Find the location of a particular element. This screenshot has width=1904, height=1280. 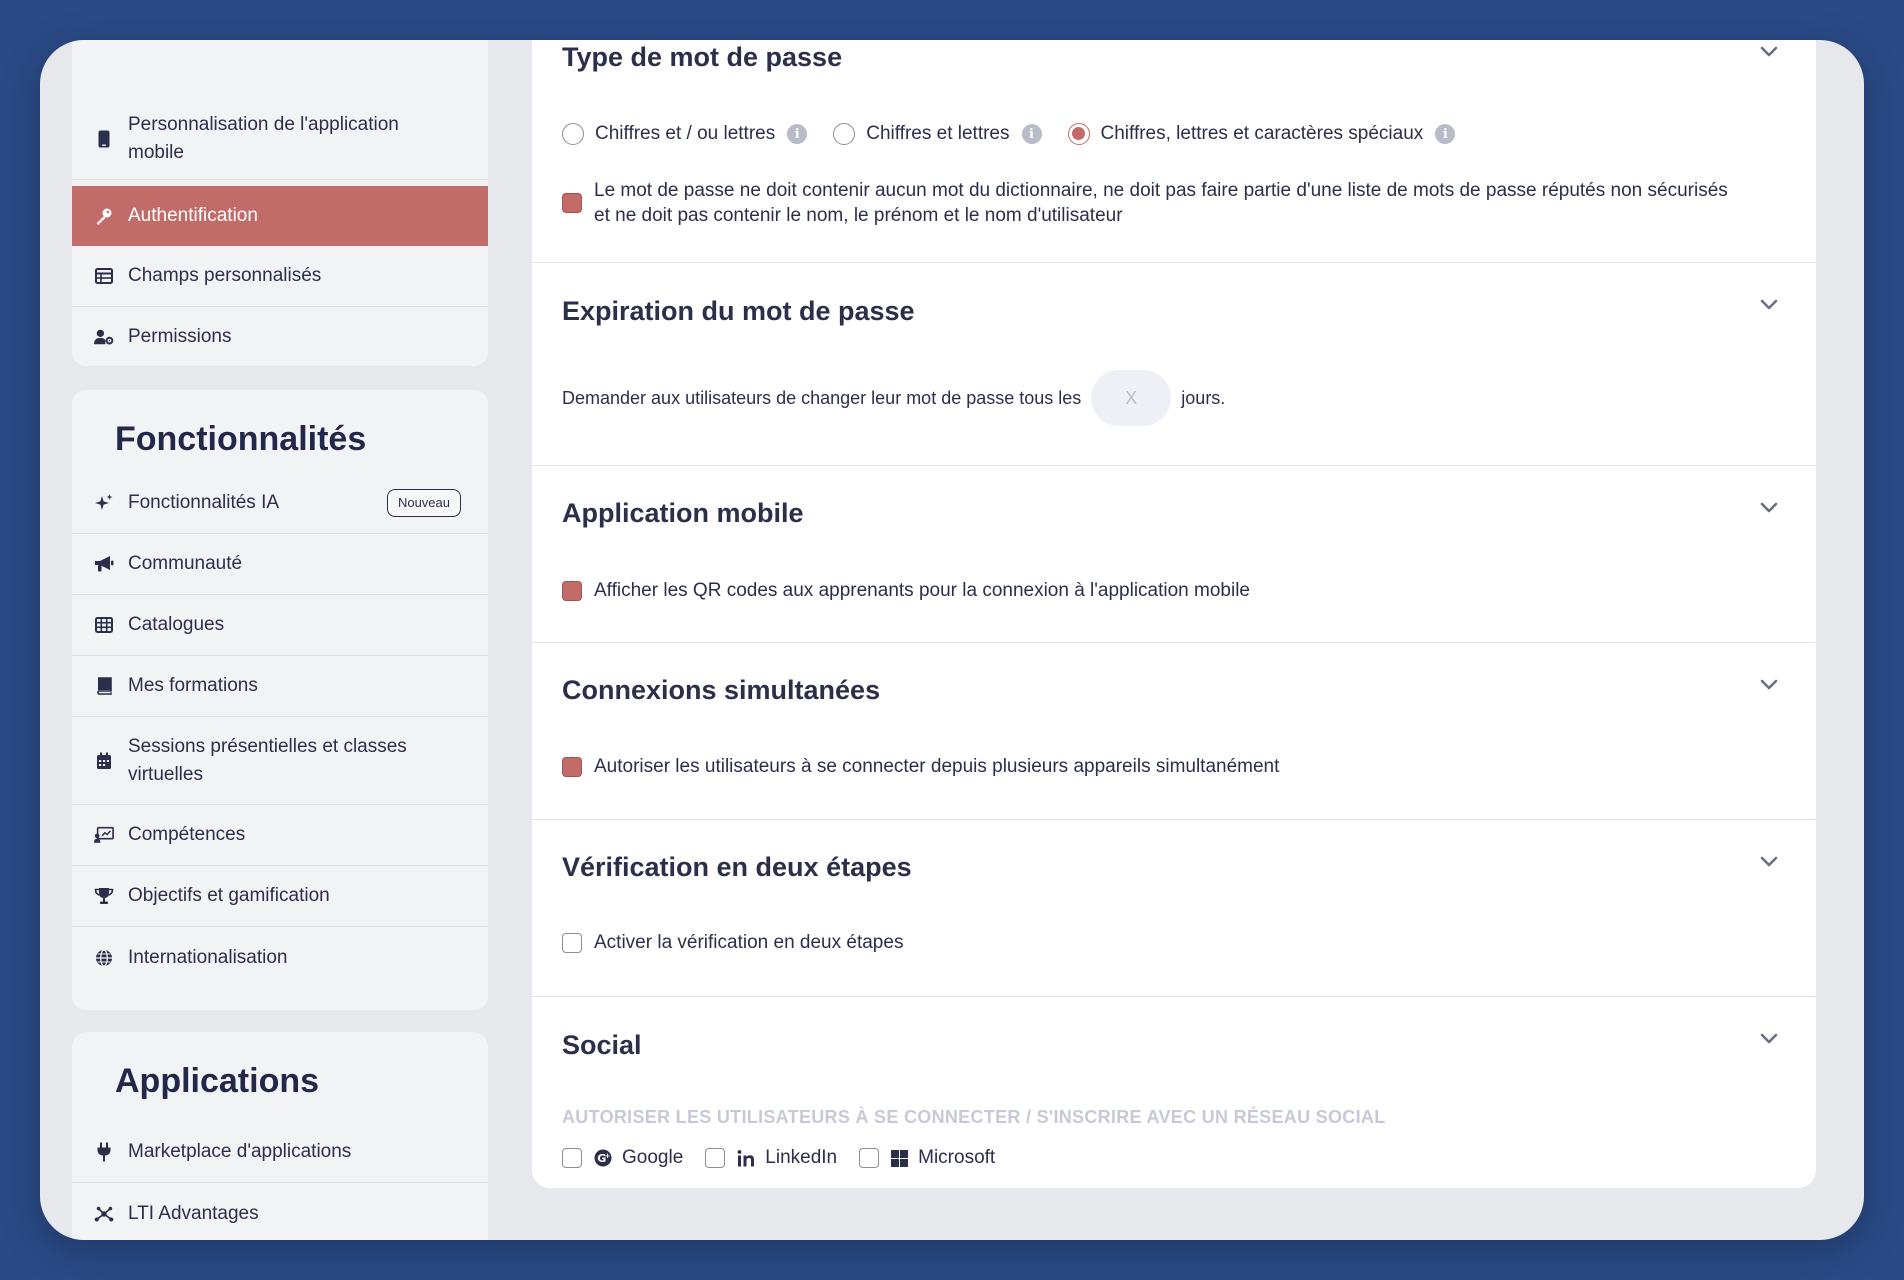

two-step-checkbox is located at coordinates (572, 943).